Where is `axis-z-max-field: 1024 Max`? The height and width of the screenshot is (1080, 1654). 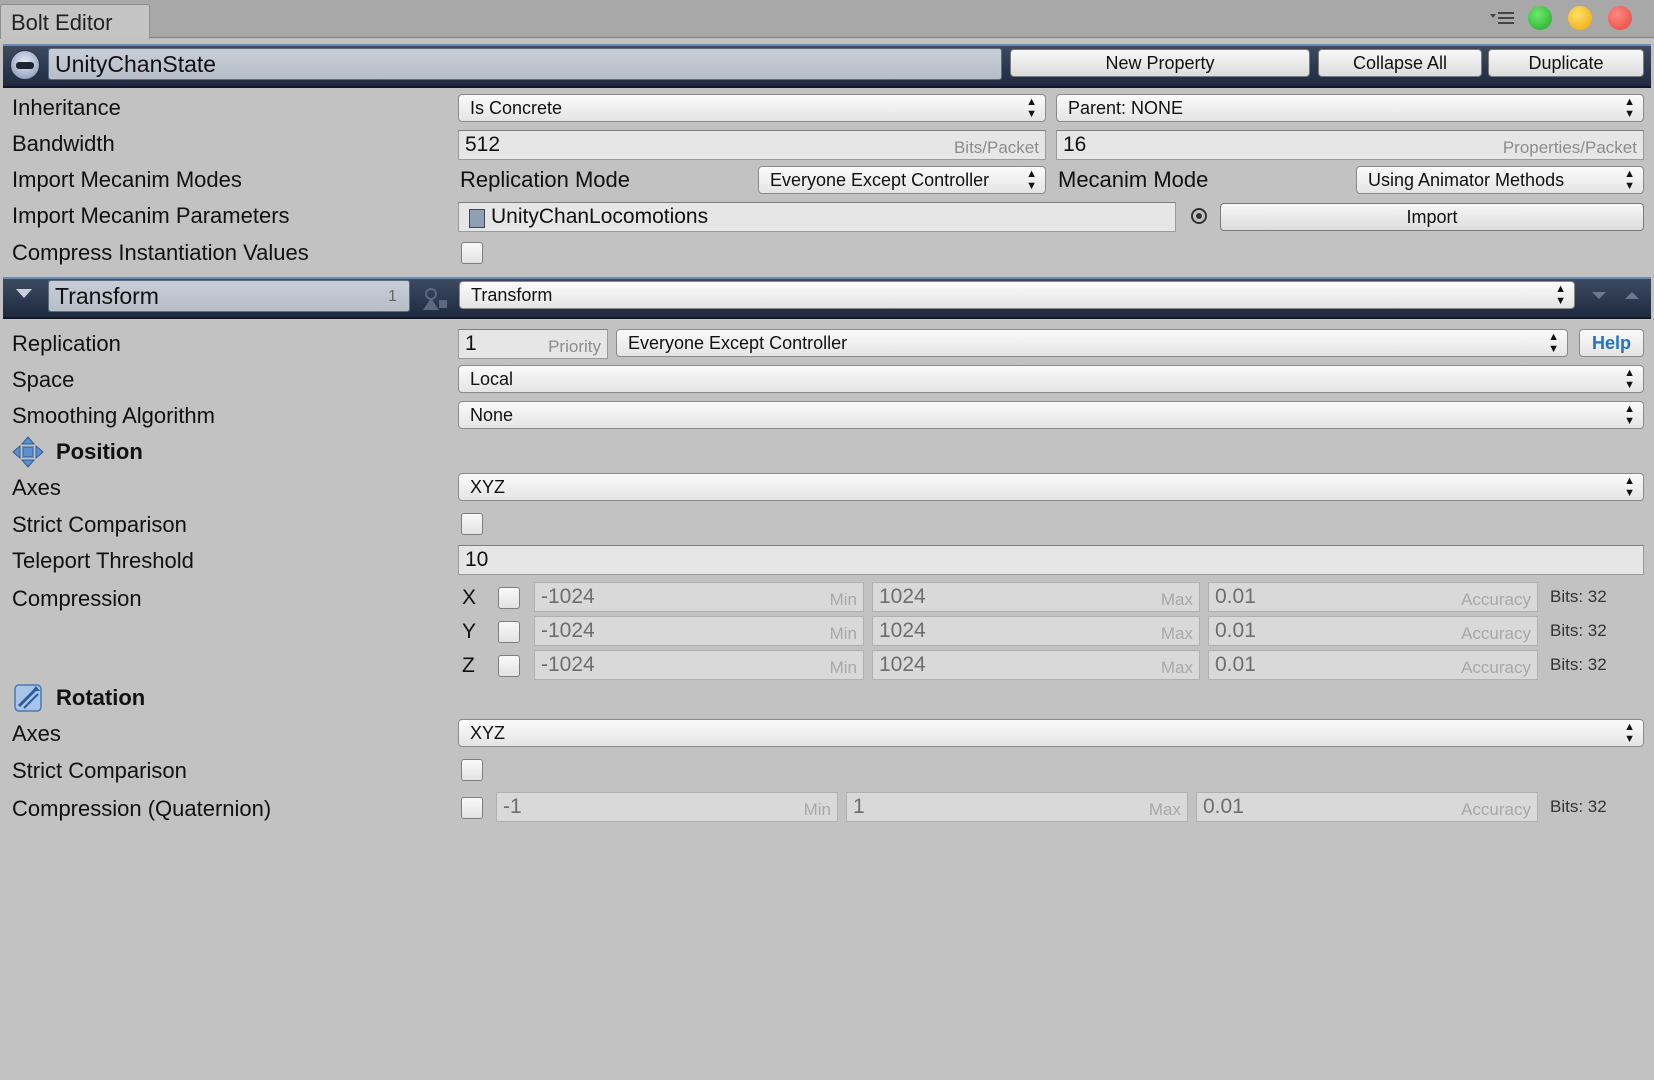 axis-z-max-field: 1024 Max is located at coordinates (1036, 665).